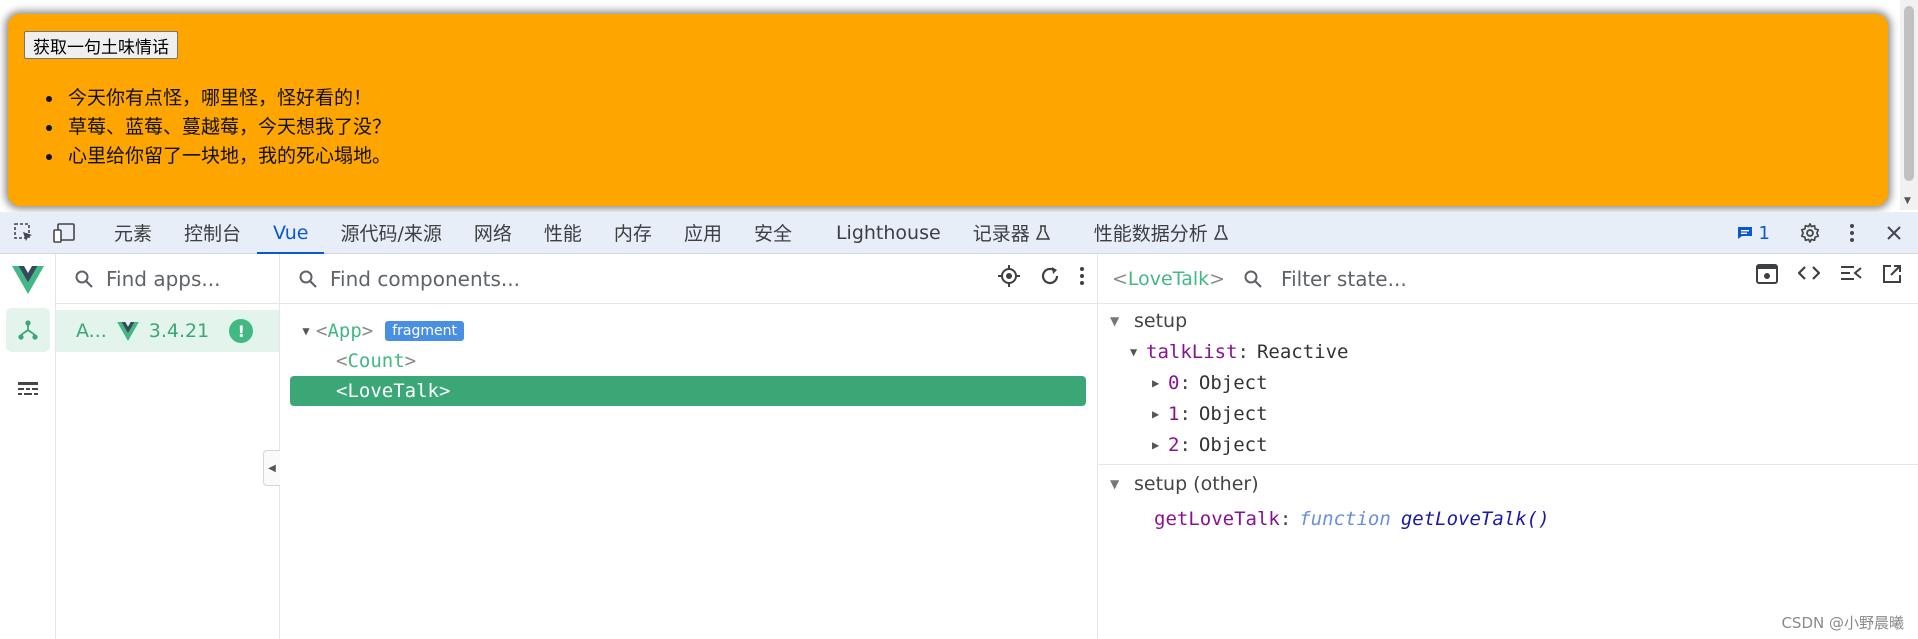  I want to click on inspect-dom-code-icon, so click(1809, 274).